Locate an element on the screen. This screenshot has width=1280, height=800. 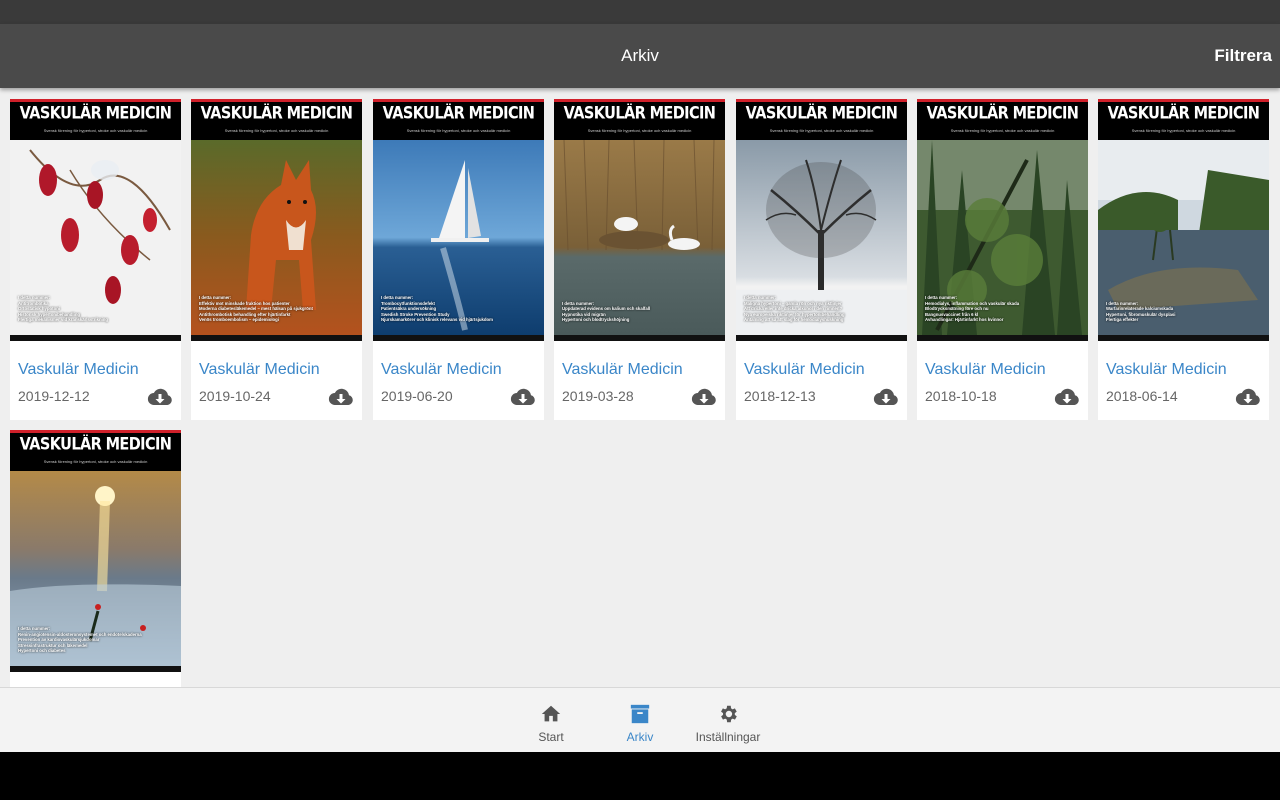
issue-date: 2019-10-24 is located at coordinates (235, 396).